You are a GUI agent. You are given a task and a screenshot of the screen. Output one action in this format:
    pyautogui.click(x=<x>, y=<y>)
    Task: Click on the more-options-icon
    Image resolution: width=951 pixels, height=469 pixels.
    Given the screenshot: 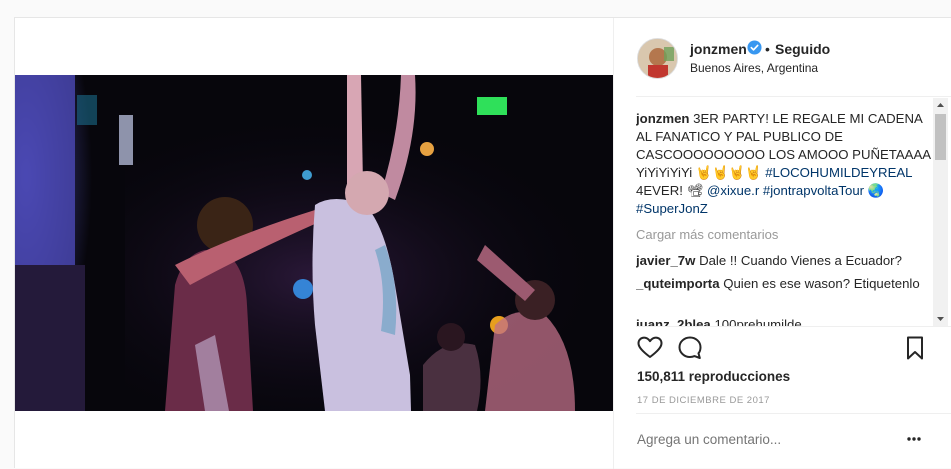 What is the action you would take?
    pyautogui.click(x=914, y=439)
    